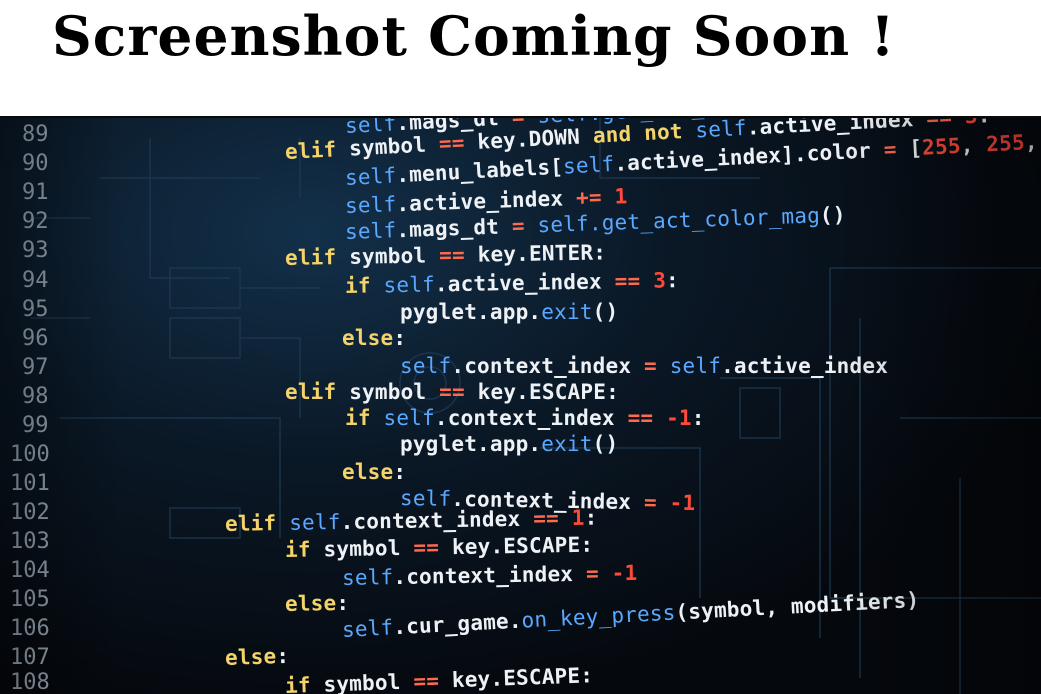 This screenshot has height=694, width=1041. I want to click on line-number: 92, so click(35, 221).